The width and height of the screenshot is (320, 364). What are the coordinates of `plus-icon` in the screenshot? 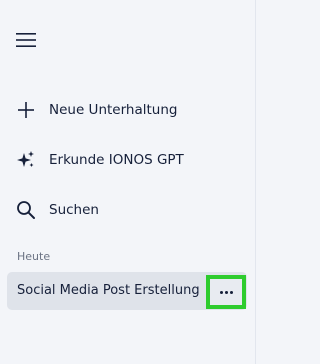 It's located at (26, 110).